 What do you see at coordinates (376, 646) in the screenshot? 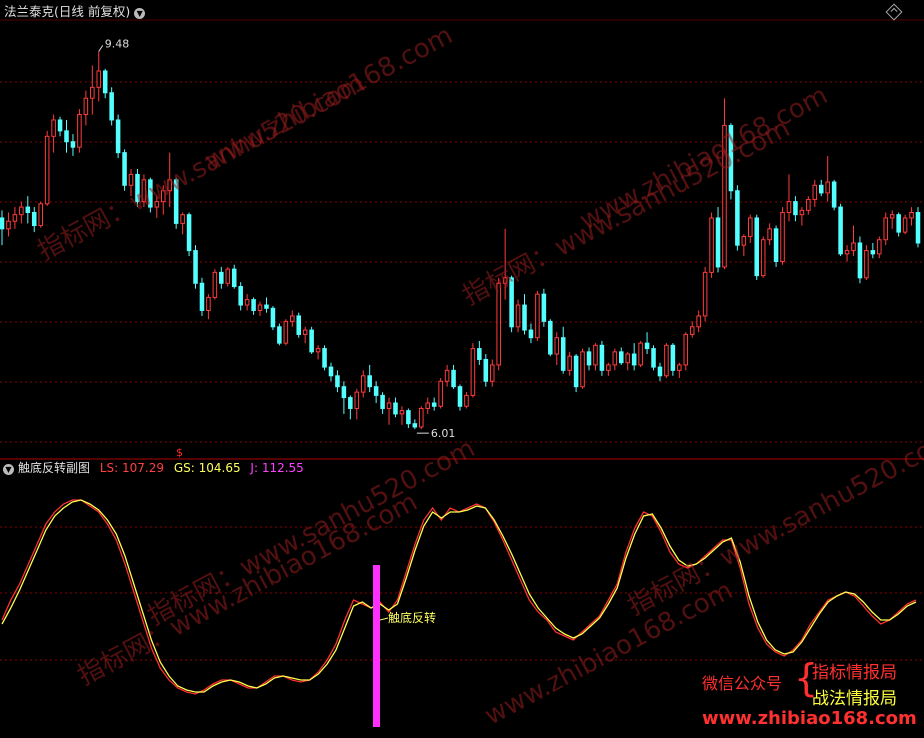
I see `signal-bar` at bounding box center [376, 646].